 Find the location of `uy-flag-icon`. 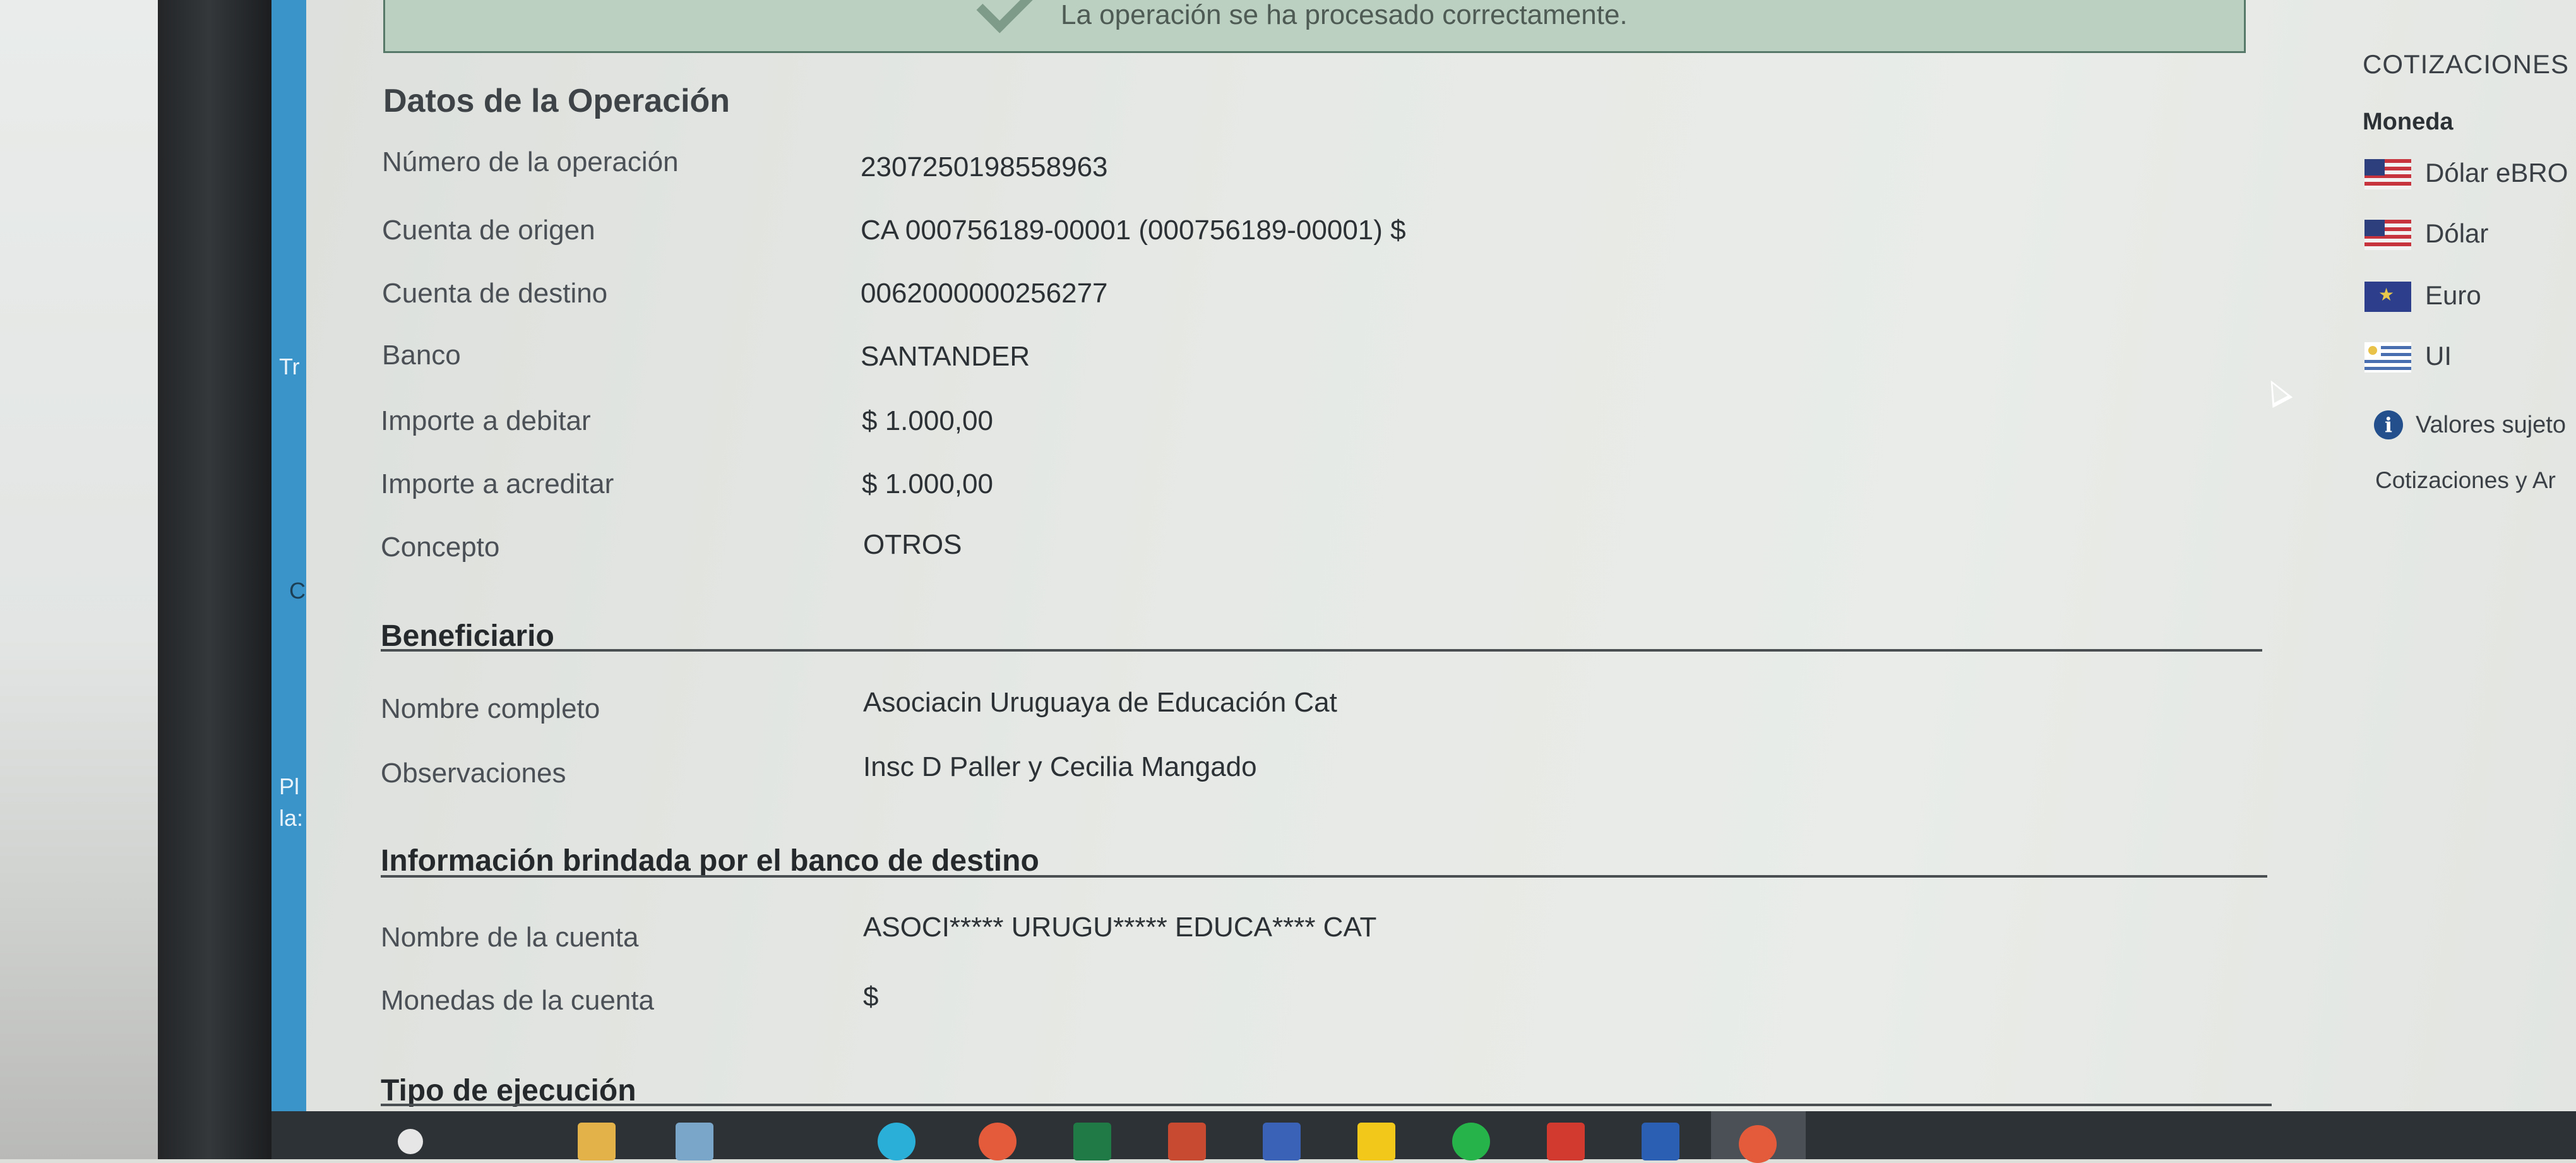

uy-flag-icon is located at coordinates (2387, 357).